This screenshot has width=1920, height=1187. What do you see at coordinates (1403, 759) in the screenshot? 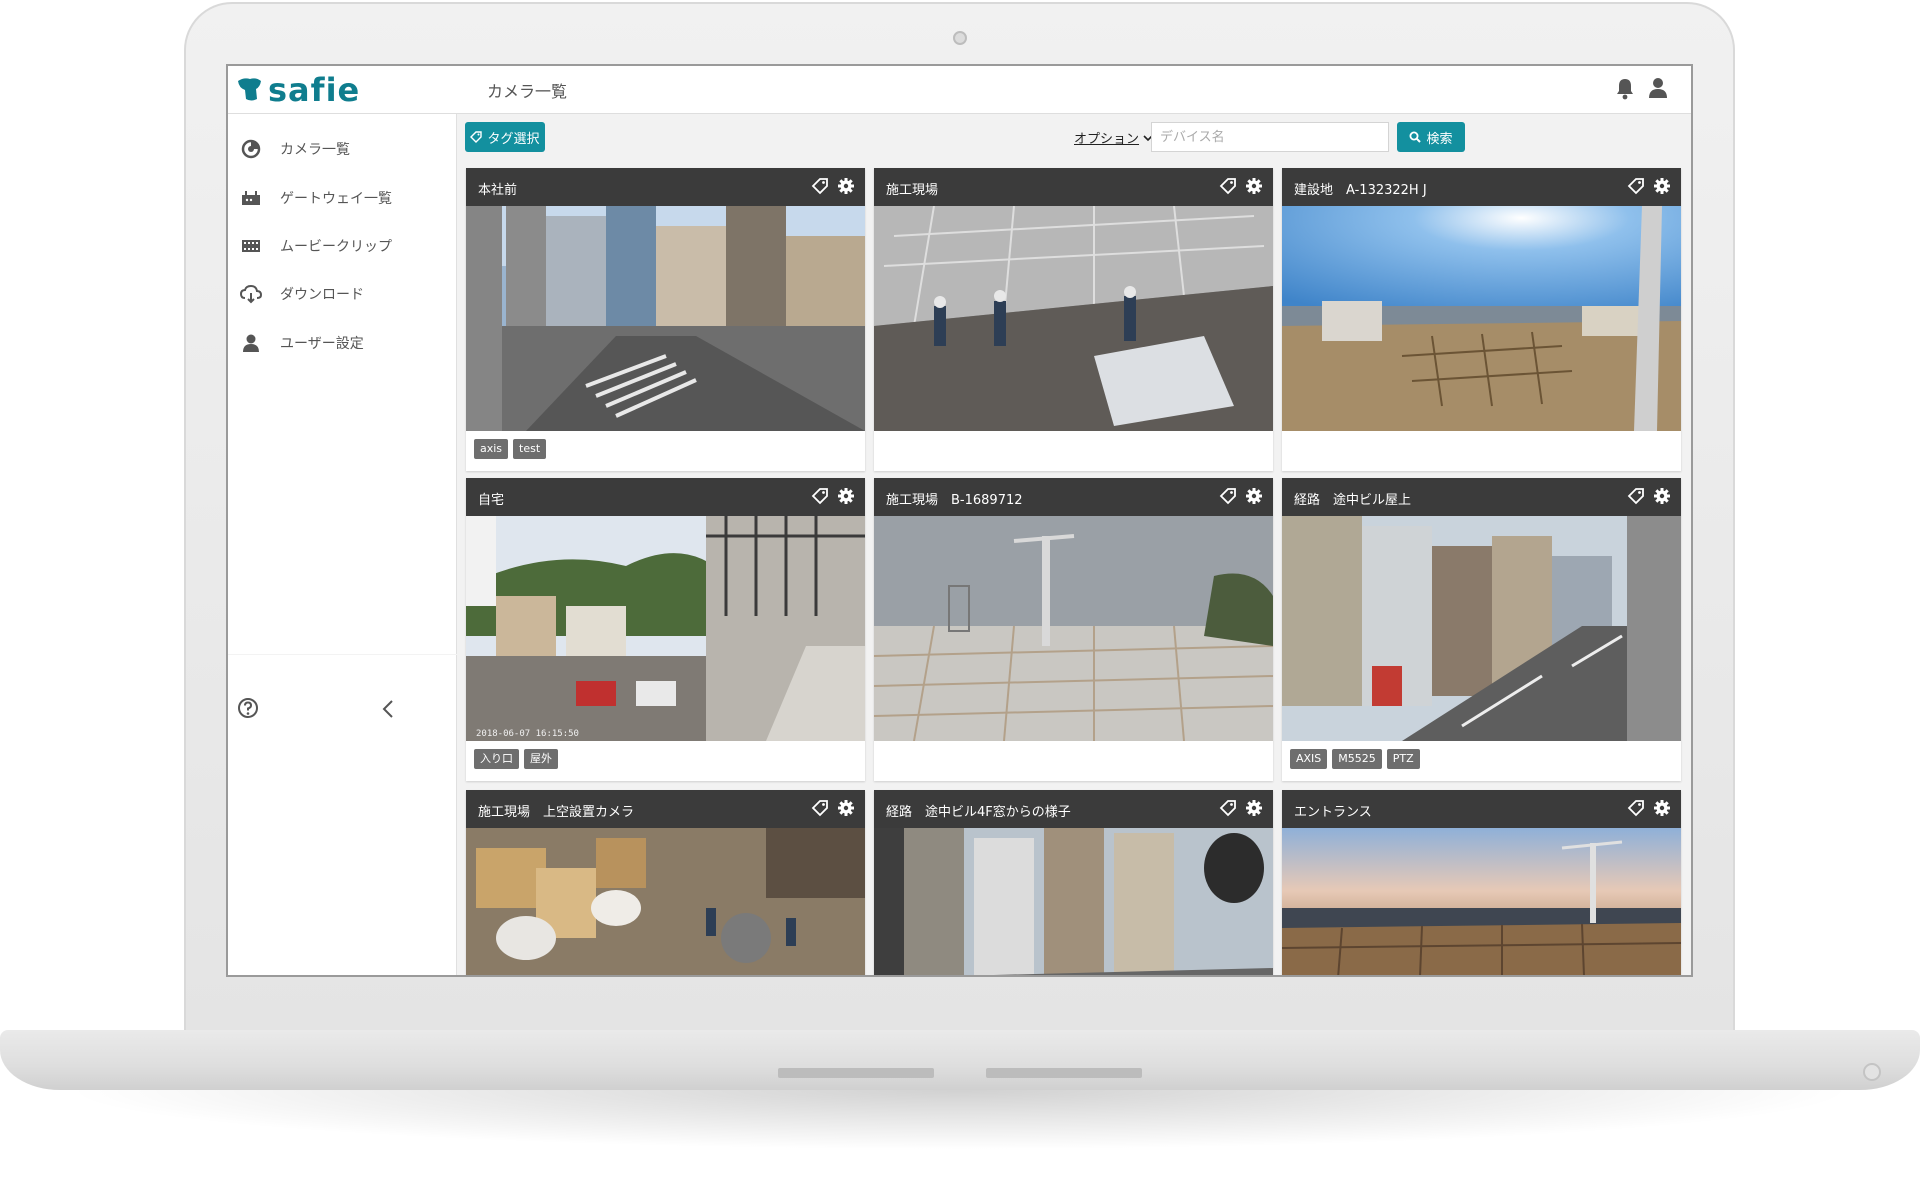
I see `camera-tag: PTZ` at bounding box center [1403, 759].